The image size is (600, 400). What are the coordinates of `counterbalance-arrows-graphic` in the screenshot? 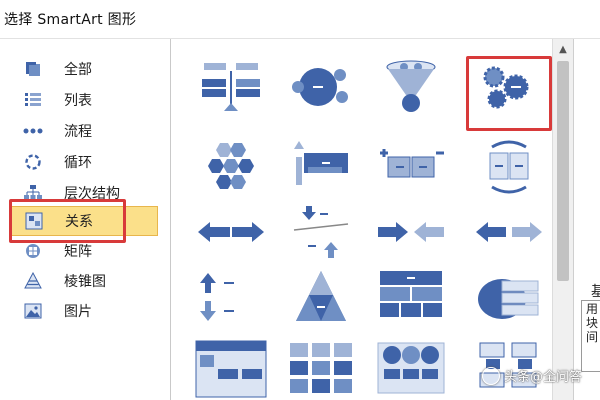 It's located at (321, 232).